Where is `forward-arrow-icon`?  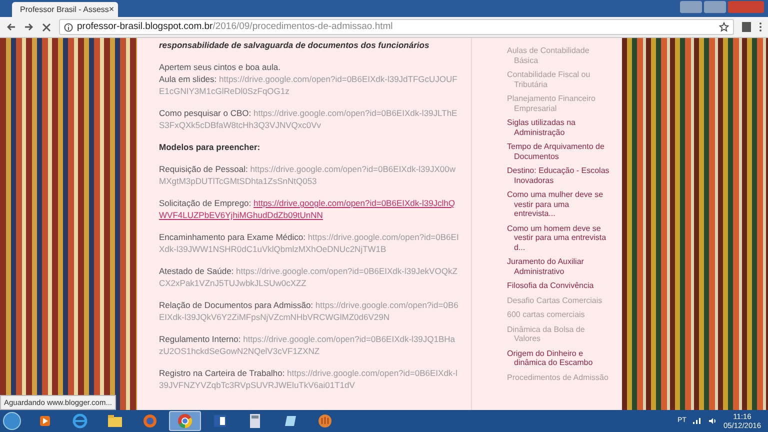
forward-arrow-icon is located at coordinates (29, 27).